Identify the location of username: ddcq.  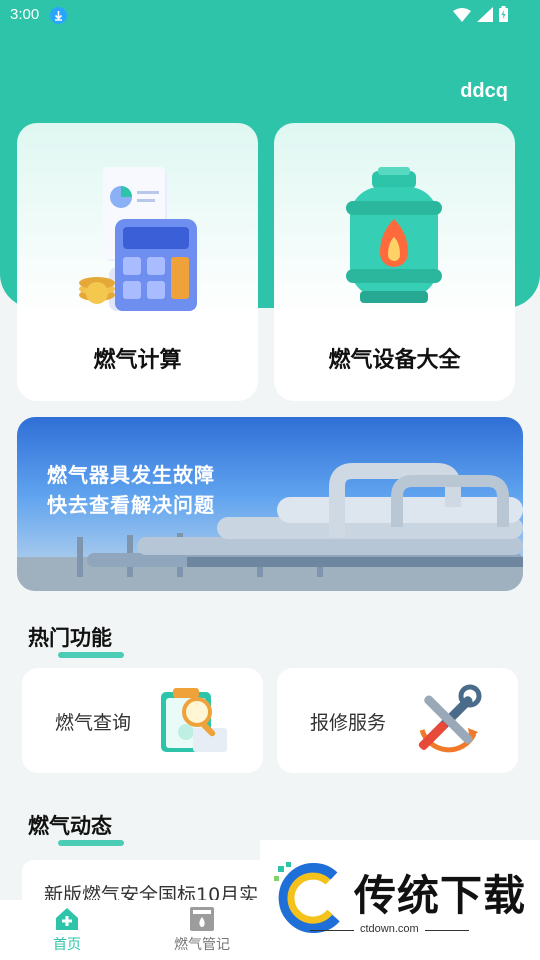
(484, 91).